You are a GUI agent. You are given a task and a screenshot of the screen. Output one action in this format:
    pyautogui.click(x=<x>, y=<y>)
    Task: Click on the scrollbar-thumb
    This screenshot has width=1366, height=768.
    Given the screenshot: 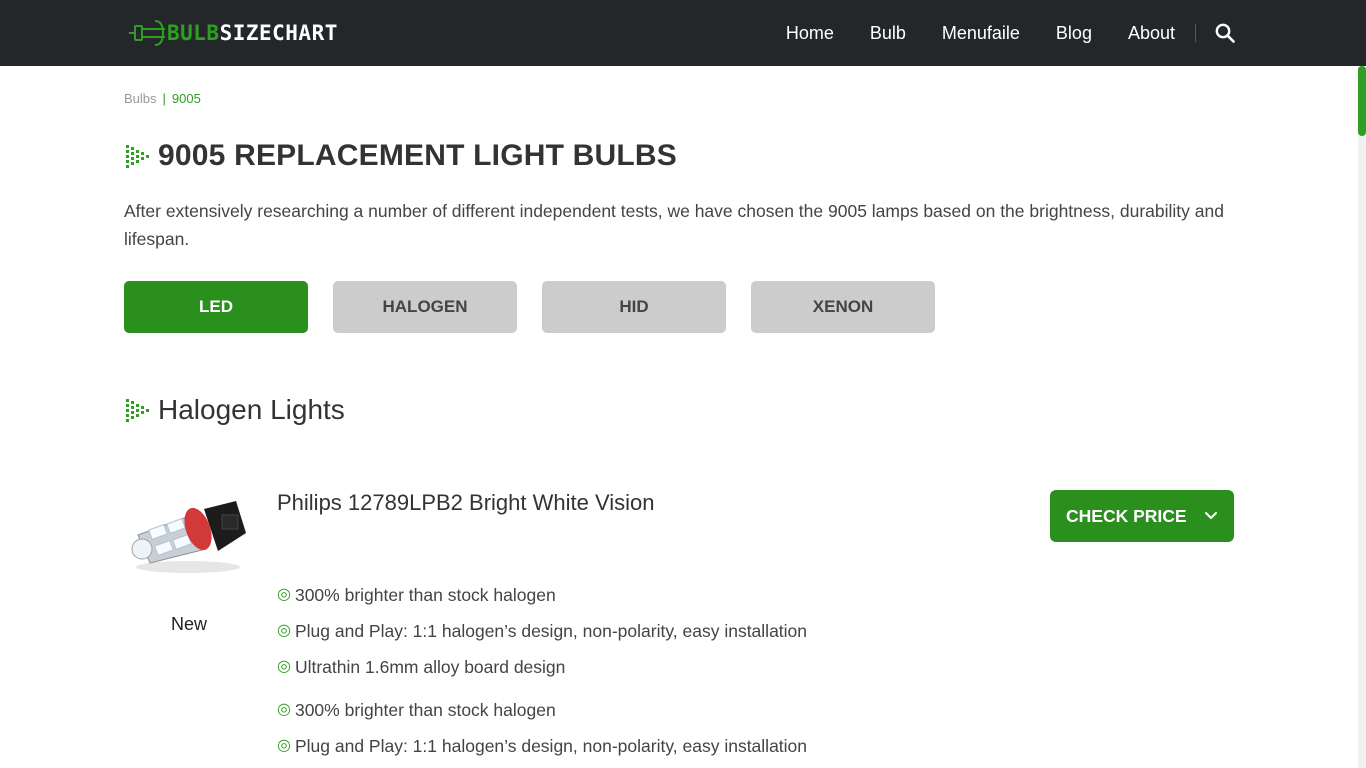 What is the action you would take?
    pyautogui.click(x=1362, y=101)
    